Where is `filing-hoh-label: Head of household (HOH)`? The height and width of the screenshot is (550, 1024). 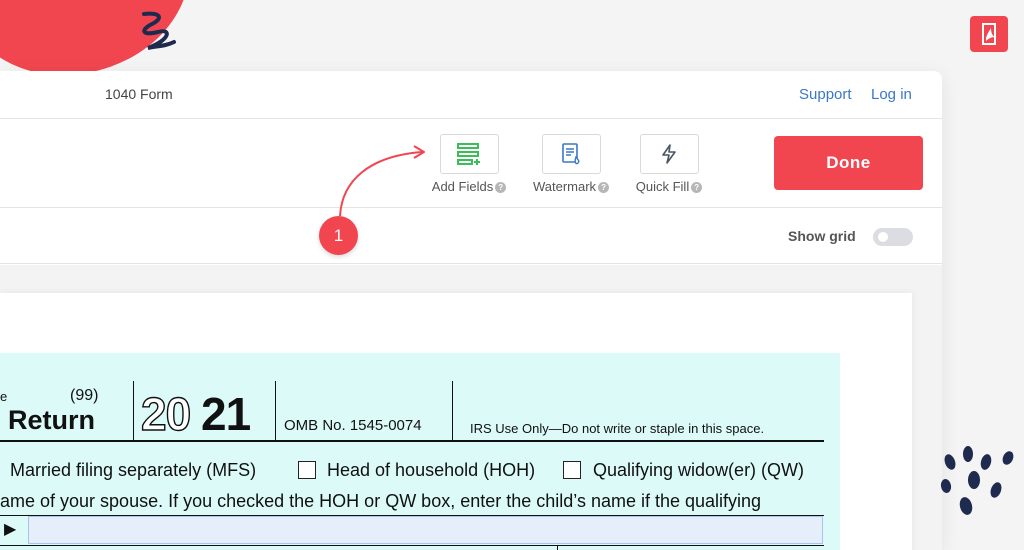 filing-hoh-label: Head of household (HOH) is located at coordinates (431, 470).